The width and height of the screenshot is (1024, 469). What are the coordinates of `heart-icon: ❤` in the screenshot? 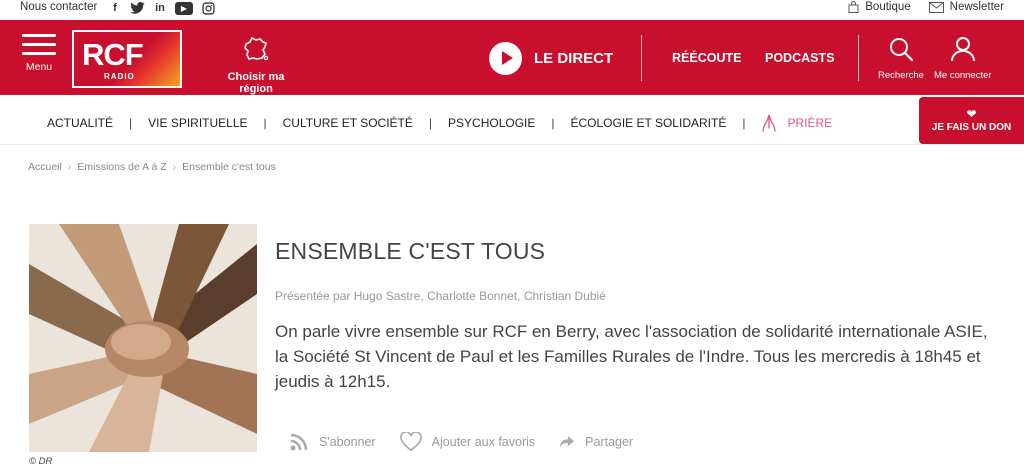 It's located at (971, 114).